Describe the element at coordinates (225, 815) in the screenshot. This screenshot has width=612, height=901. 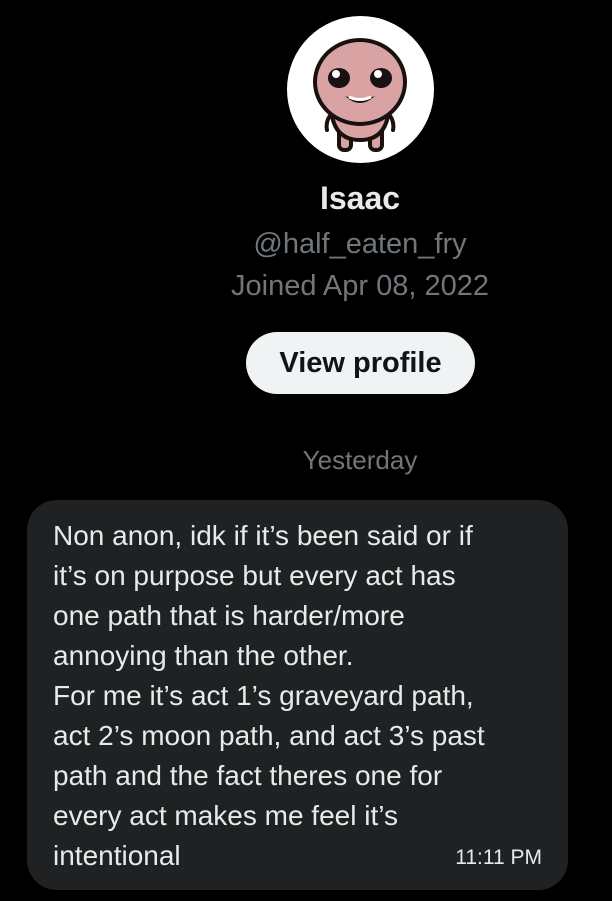
I see `message-line: every act makes me feel it’s` at that location.